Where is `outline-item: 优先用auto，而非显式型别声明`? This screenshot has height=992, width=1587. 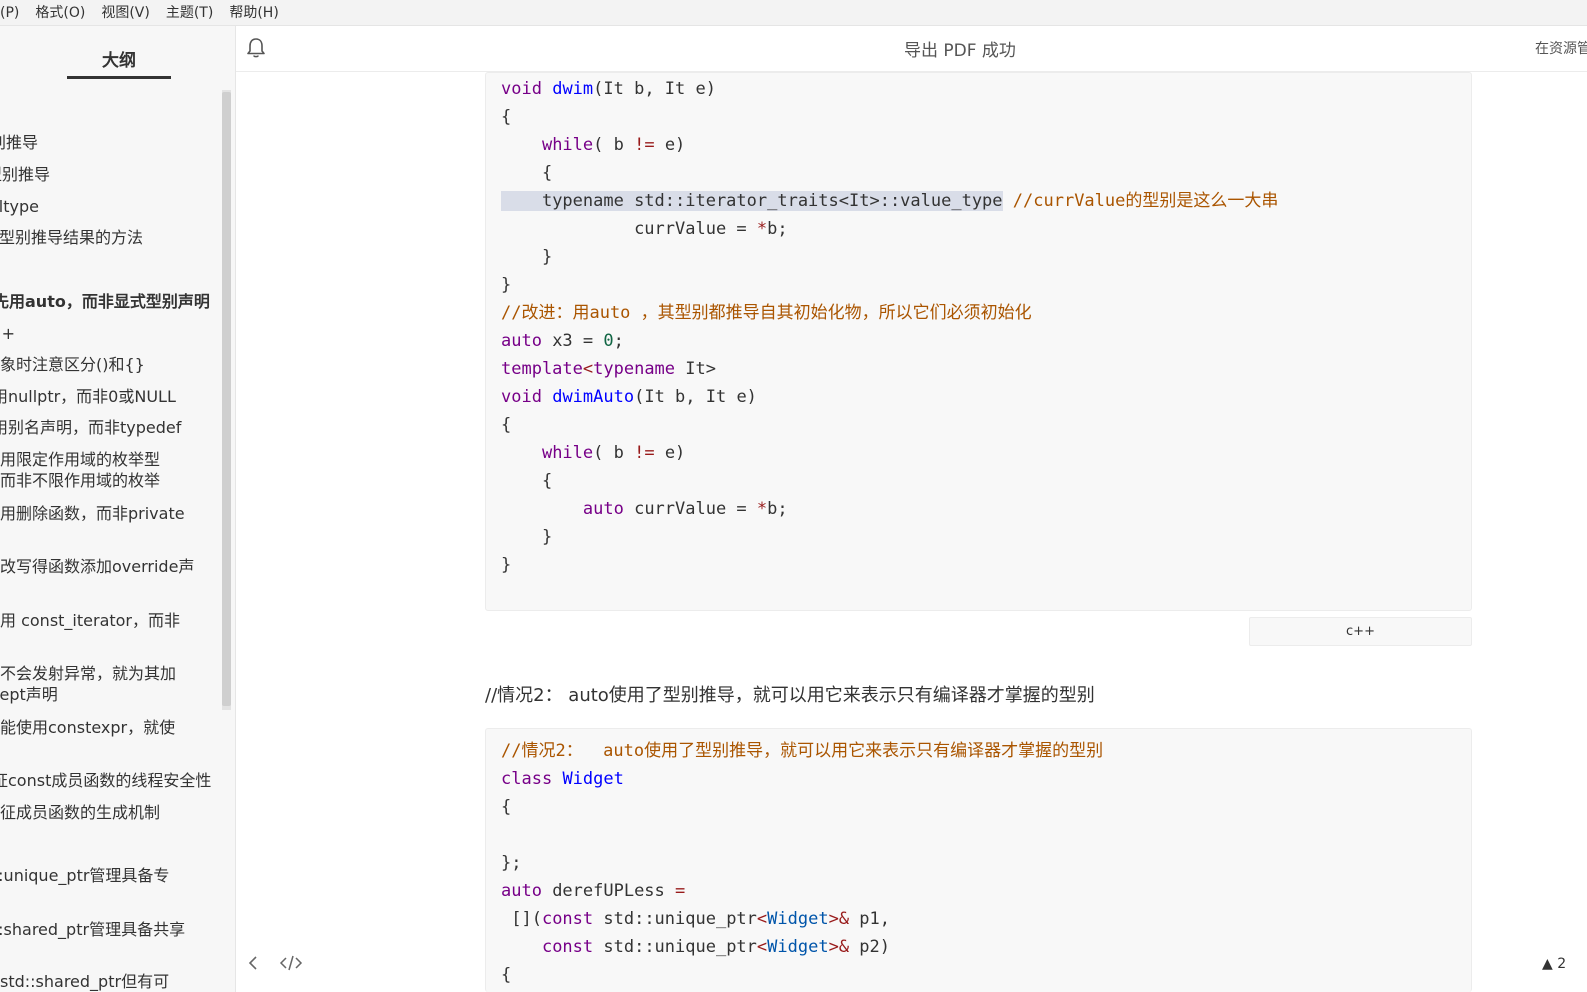
outline-item: 优先用auto，而非显式型别声明 is located at coordinates (111, 301).